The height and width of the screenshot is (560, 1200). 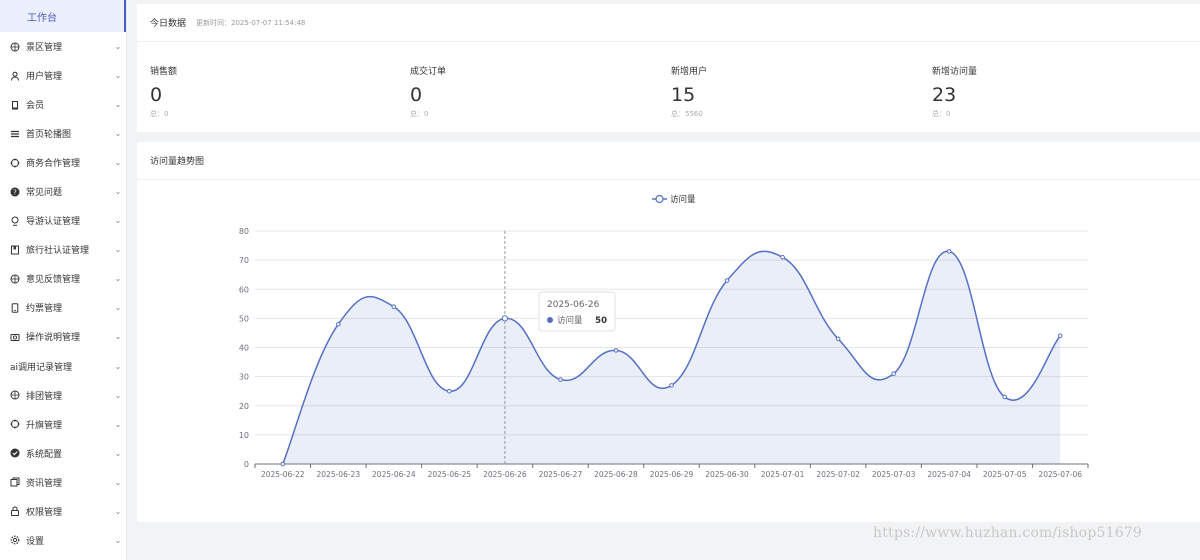 What do you see at coordinates (244, 260) in the screenshot?
I see `y-tick-label: 70` at bounding box center [244, 260].